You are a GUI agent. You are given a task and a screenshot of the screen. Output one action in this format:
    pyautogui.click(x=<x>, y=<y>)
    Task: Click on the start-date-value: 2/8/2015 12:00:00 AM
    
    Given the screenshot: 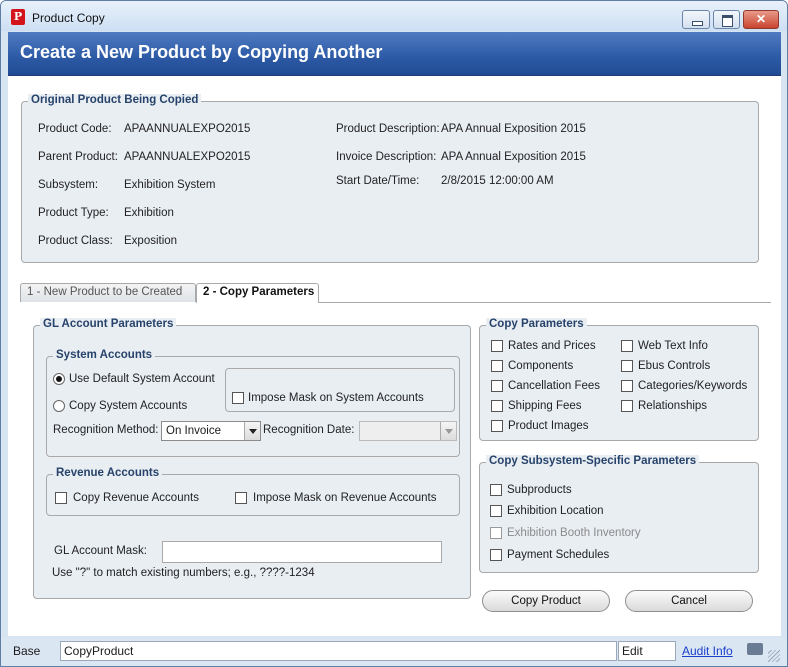 What is the action you would take?
    pyautogui.click(x=497, y=181)
    